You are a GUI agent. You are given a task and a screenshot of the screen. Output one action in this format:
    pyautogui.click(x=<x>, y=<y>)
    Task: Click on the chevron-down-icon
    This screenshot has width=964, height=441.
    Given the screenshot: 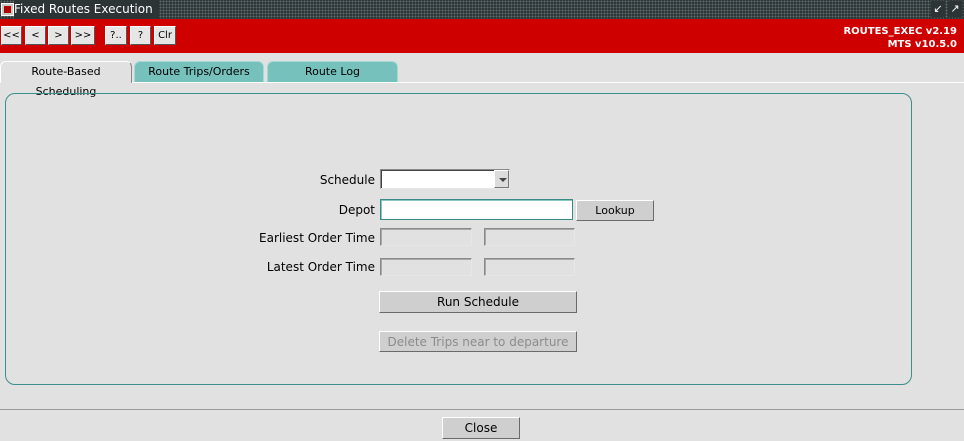 What is the action you would take?
    pyautogui.click(x=501, y=179)
    